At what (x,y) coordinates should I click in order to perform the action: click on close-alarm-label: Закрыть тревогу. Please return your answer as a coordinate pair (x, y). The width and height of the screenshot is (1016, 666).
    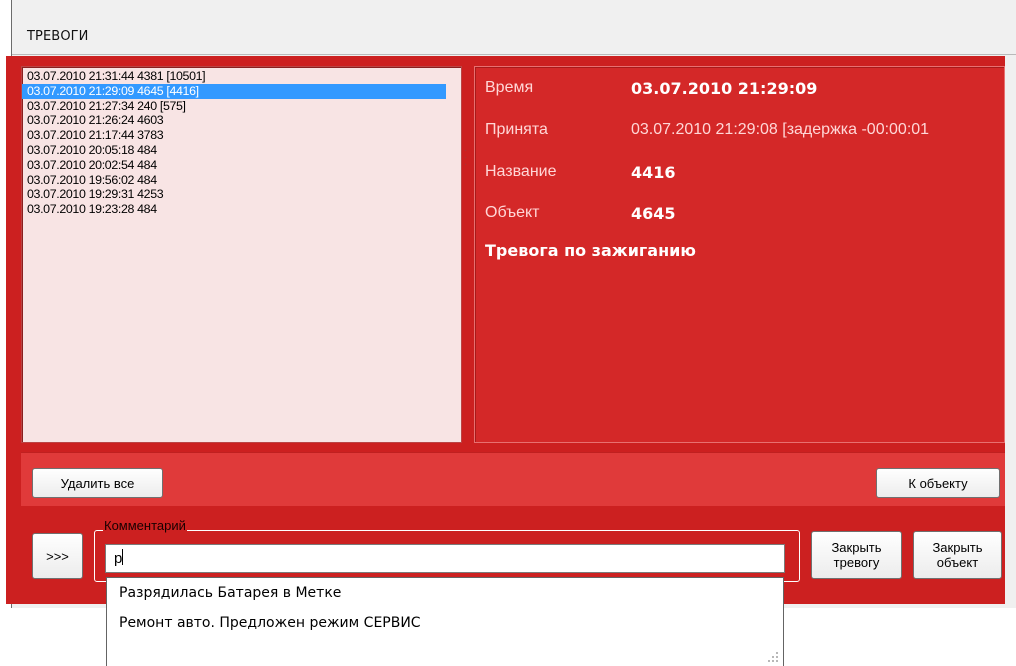
    Looking at the image, I should click on (856, 555).